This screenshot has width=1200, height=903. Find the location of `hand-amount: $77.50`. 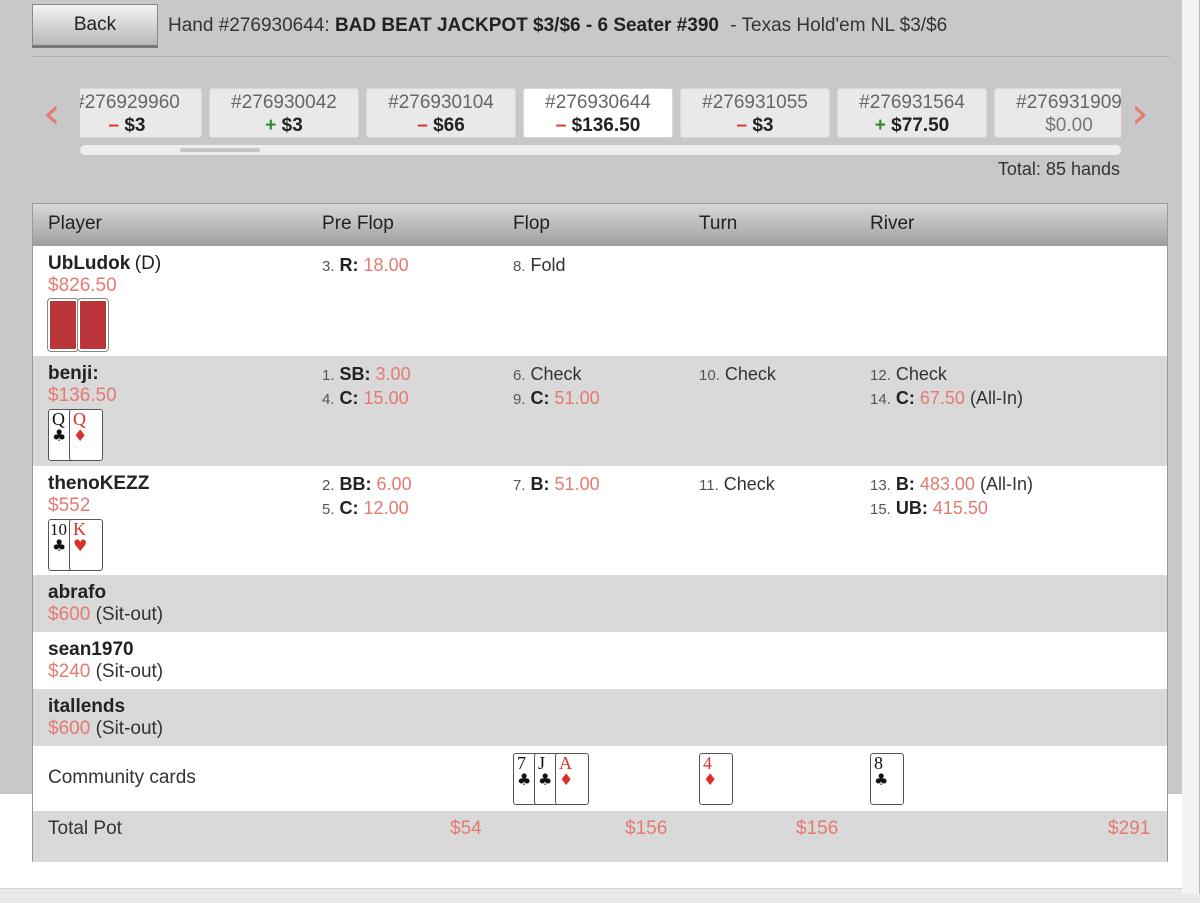

hand-amount: $77.50 is located at coordinates (920, 125).